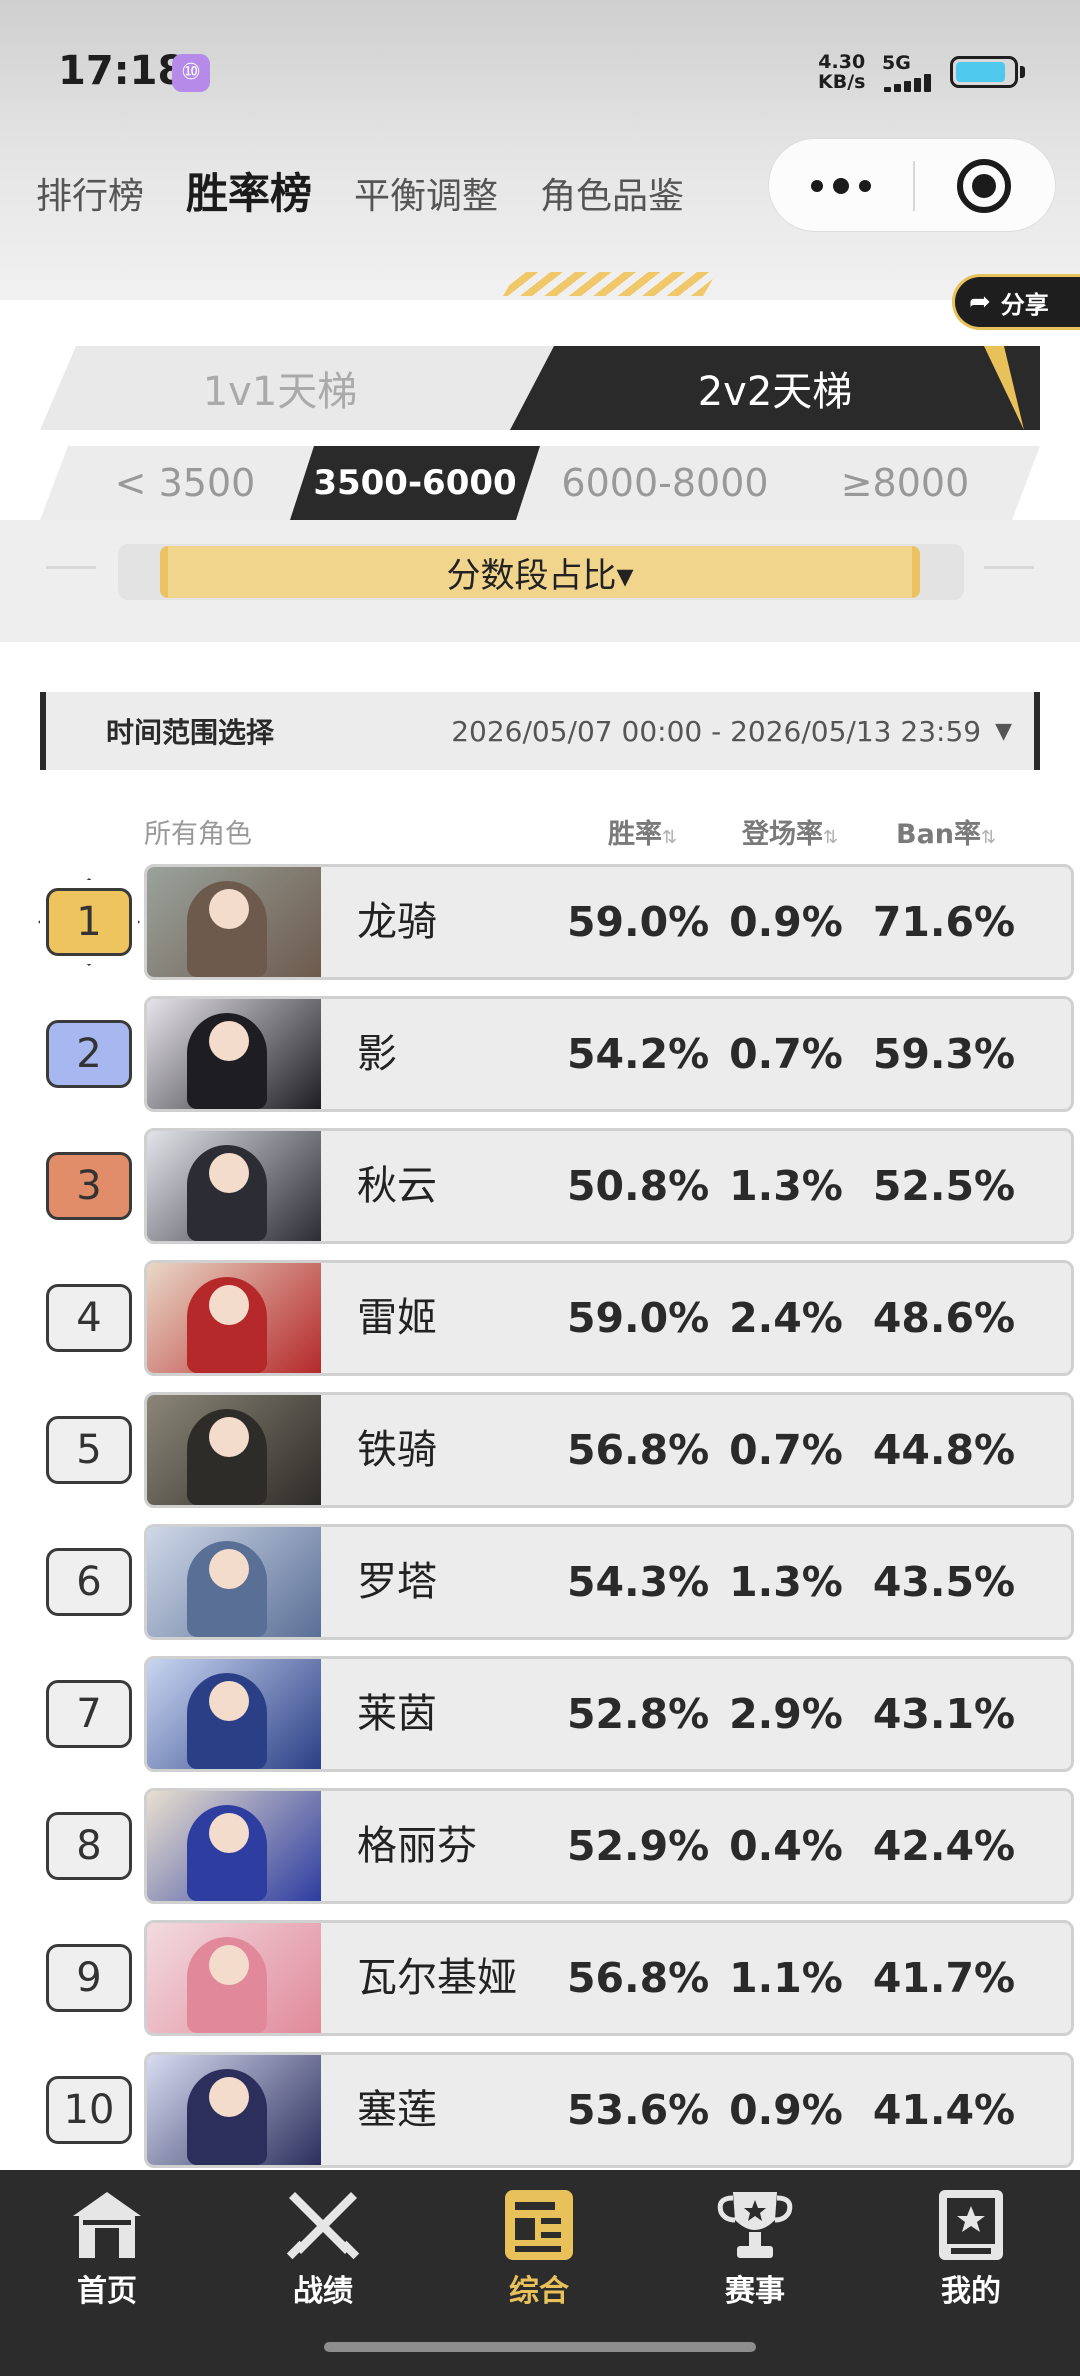 The width and height of the screenshot is (1080, 2376). I want to click on win-rate-value: 54.3%, so click(638, 1582).